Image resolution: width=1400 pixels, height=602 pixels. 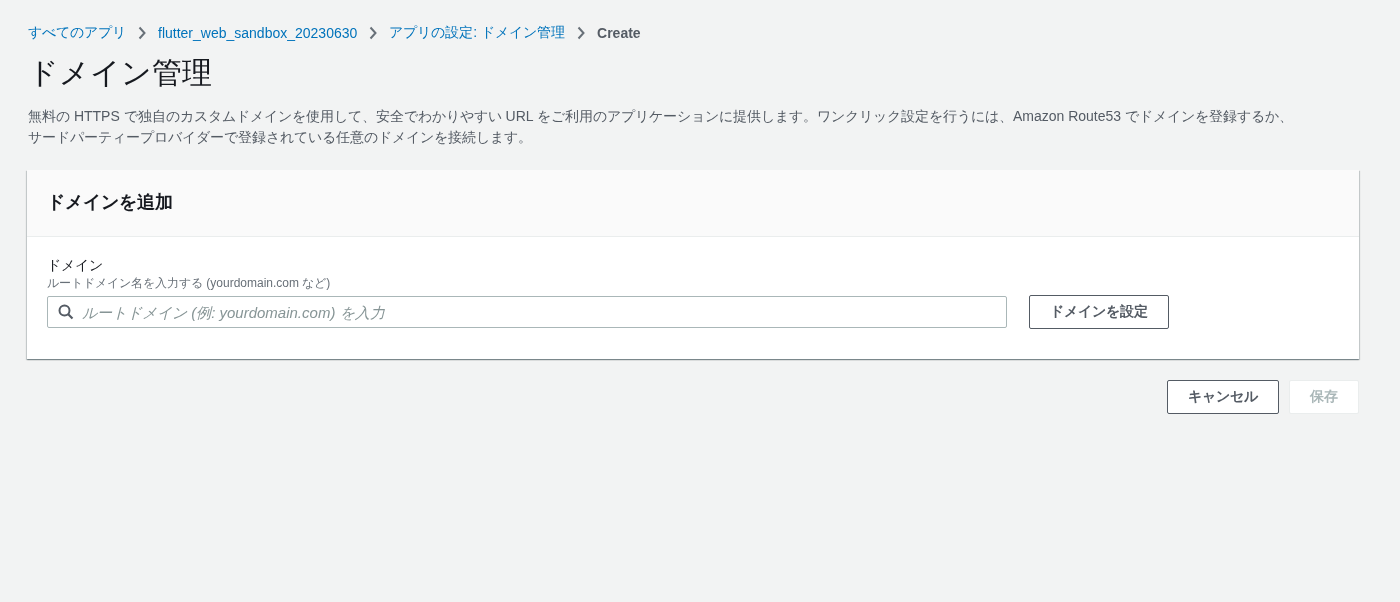 I want to click on breadcrumb-current: Create, so click(x=619, y=33).